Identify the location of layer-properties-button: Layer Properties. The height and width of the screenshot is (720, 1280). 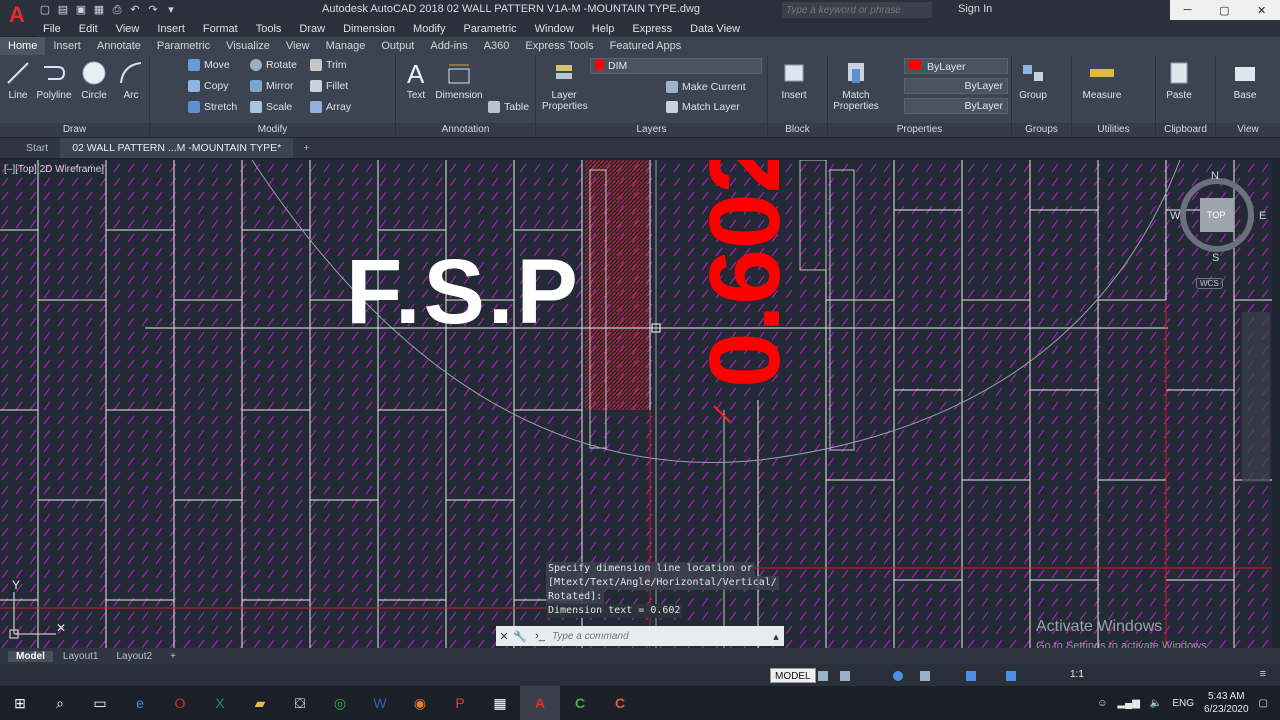
(565, 85).